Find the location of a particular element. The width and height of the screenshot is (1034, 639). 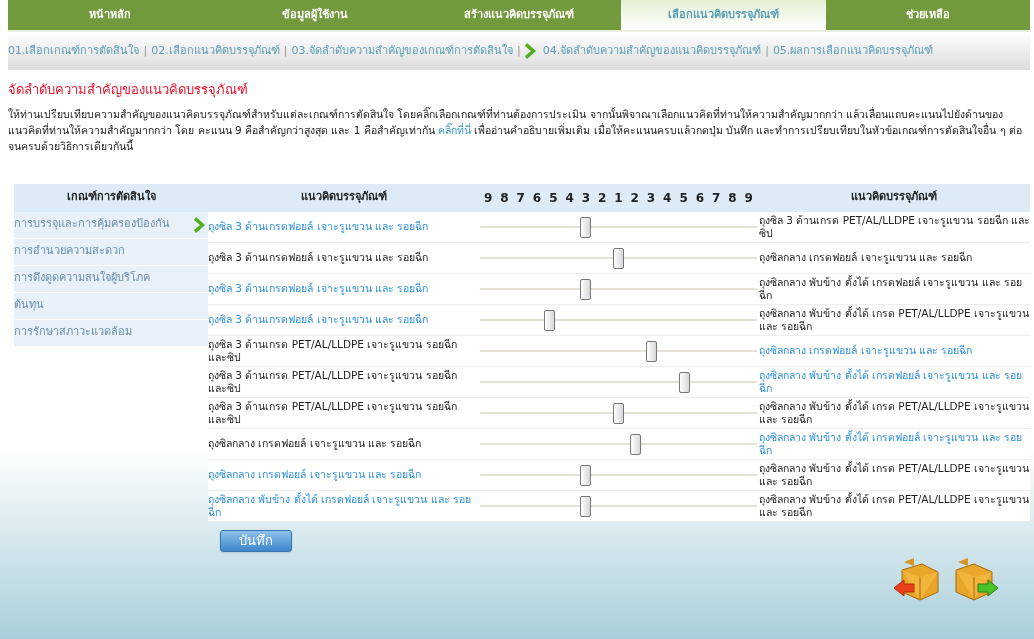

step-link: 04.จัดลำดับความสำคัญของแนวคิดบรรจุภัณฑ์ is located at coordinates (643, 51).